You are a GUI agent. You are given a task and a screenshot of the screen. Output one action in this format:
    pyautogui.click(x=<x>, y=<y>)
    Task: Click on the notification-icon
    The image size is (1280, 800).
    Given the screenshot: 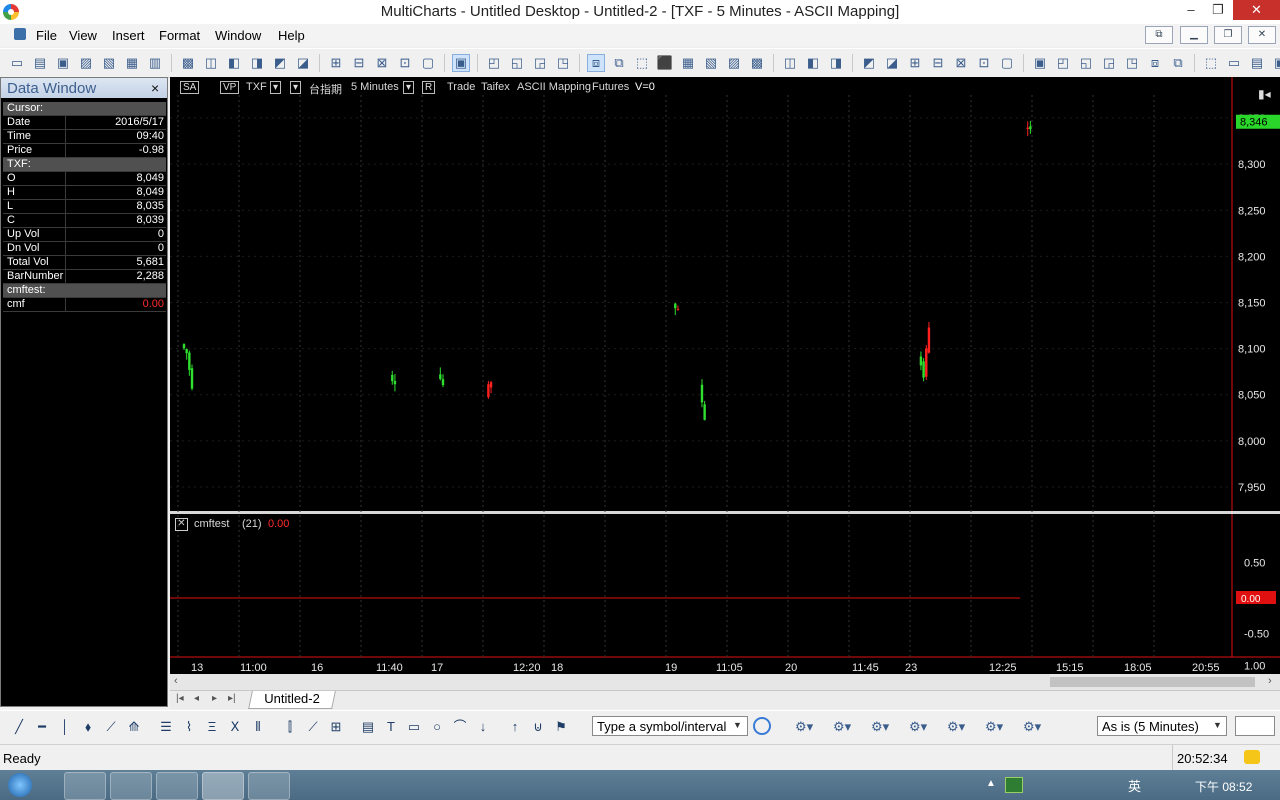 What is the action you would take?
    pyautogui.click(x=1252, y=757)
    